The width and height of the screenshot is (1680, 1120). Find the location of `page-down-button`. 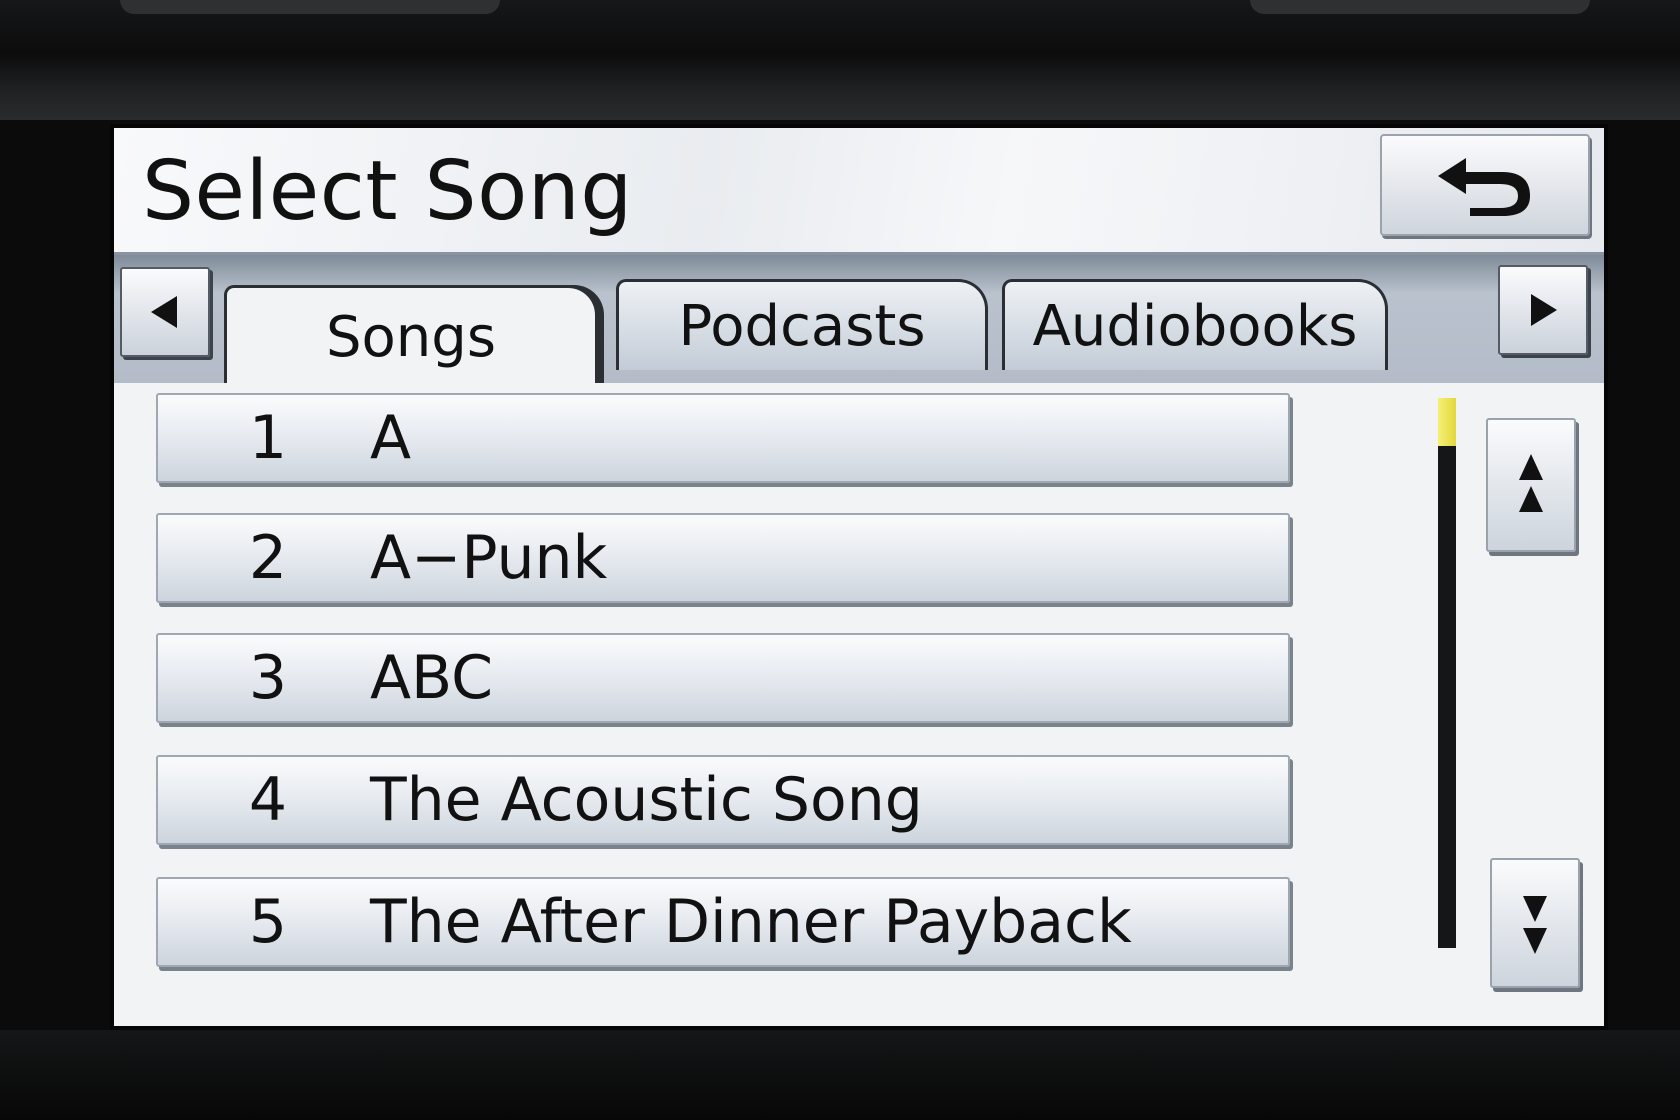

page-down-button is located at coordinates (1535, 923).